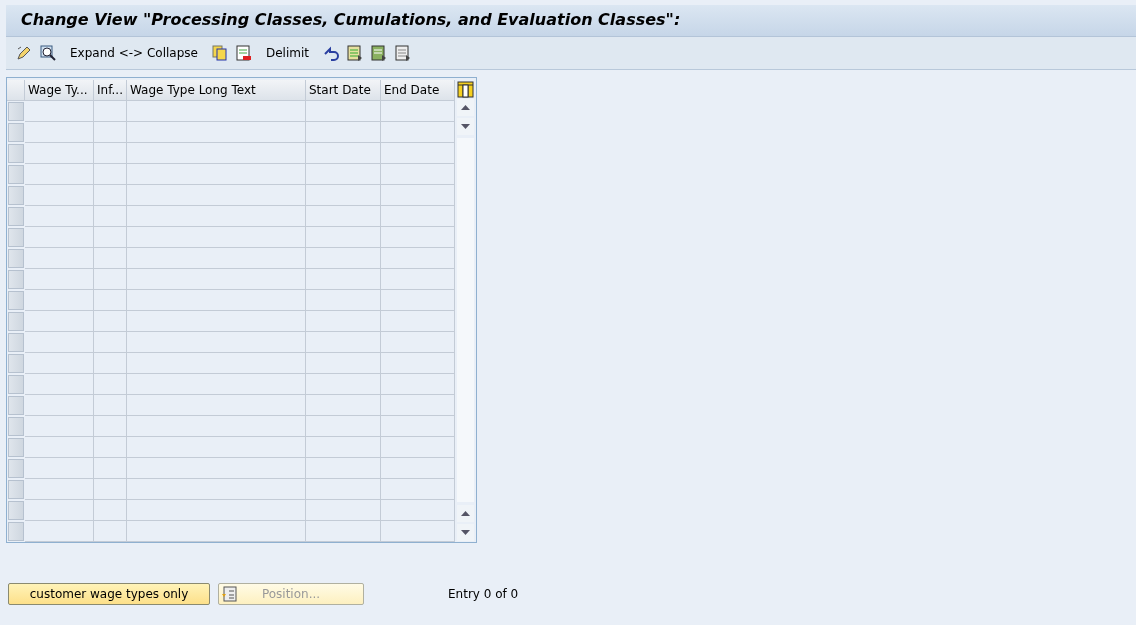 The height and width of the screenshot is (625, 1136). What do you see at coordinates (16, 90) in the screenshot?
I see `table-corner-cell` at bounding box center [16, 90].